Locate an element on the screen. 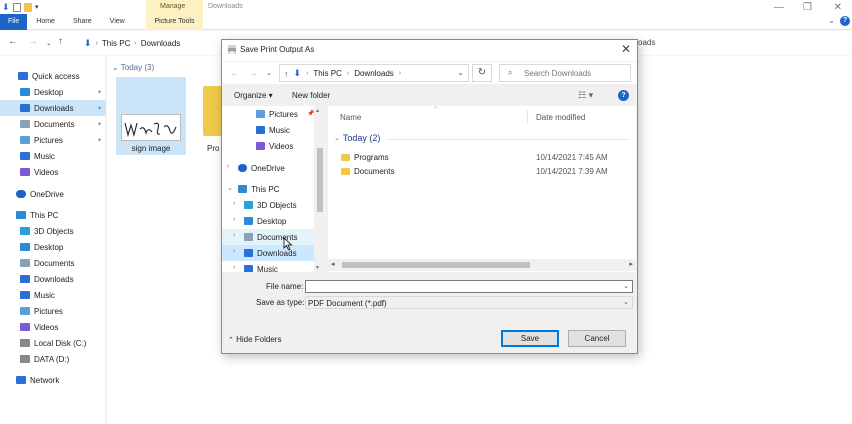  sidebar-item-quick-access: Quick access is located at coordinates (53, 76).